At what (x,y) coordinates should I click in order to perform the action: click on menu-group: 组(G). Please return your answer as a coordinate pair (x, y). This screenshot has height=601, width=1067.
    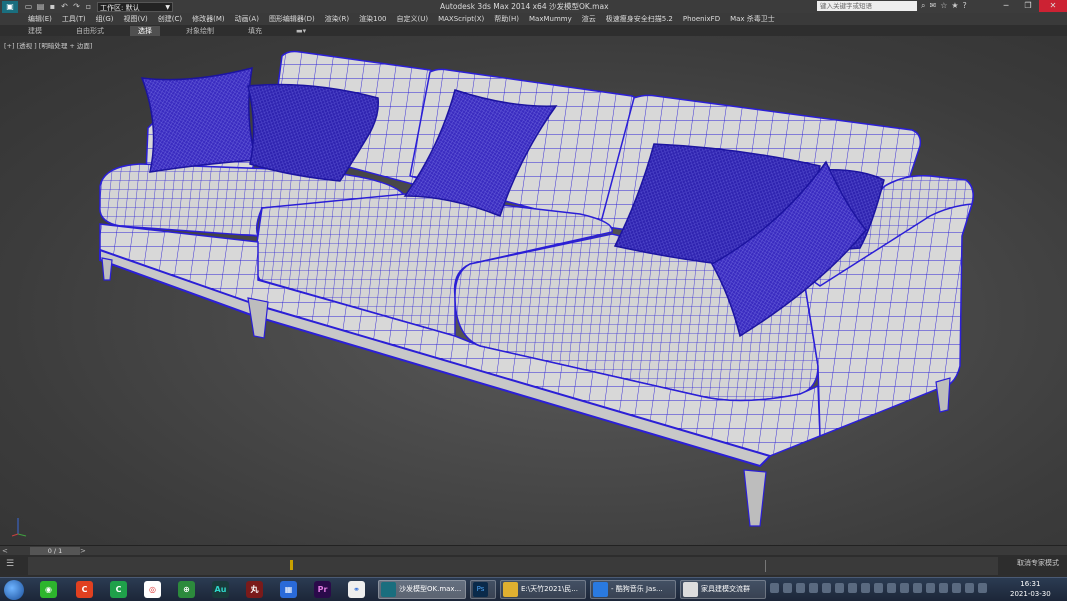
    Looking at the image, I should click on (105, 19).